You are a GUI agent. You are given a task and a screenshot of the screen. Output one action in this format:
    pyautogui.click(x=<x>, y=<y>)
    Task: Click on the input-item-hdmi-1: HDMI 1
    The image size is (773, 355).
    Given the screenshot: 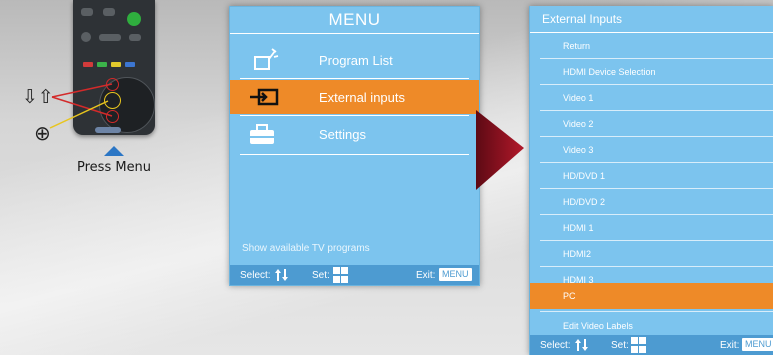 What is the action you would take?
    pyautogui.click(x=651, y=227)
    